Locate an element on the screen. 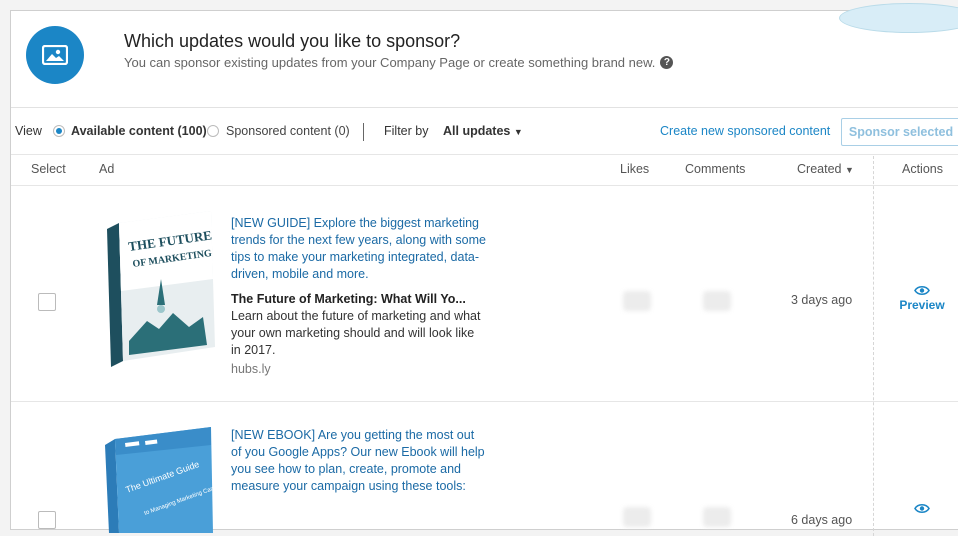 This screenshot has width=958, height=536. filter-divider is located at coordinates (363, 132).